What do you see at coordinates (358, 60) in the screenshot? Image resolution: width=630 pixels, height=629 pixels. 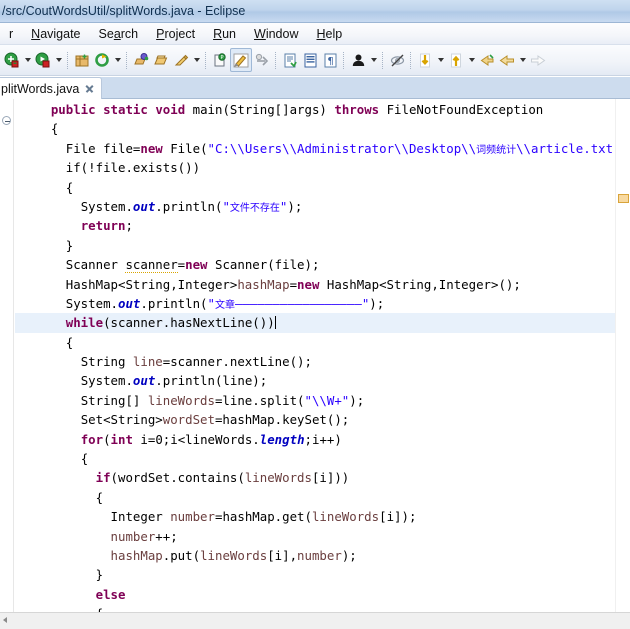 I see `user-icon` at bounding box center [358, 60].